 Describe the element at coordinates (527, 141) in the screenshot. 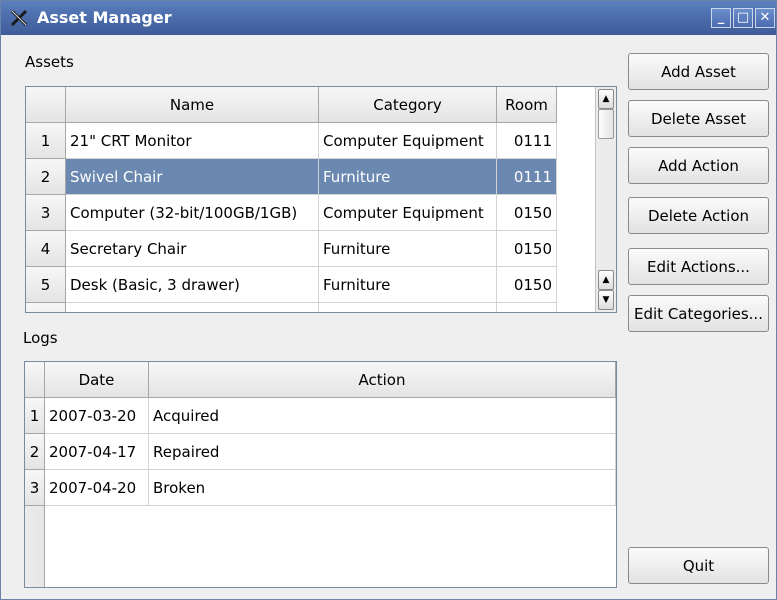

I see `table-row-cell-room: 0111` at that location.